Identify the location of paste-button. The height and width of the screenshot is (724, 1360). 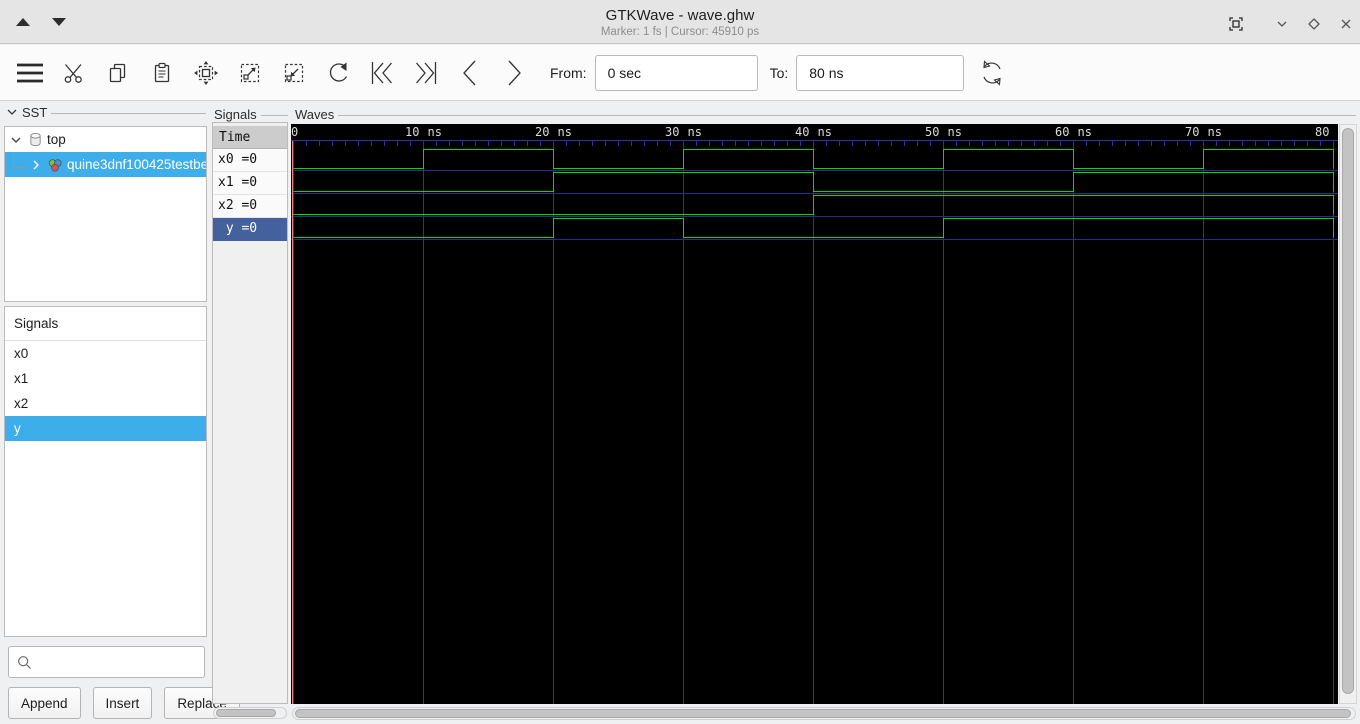
(162, 73).